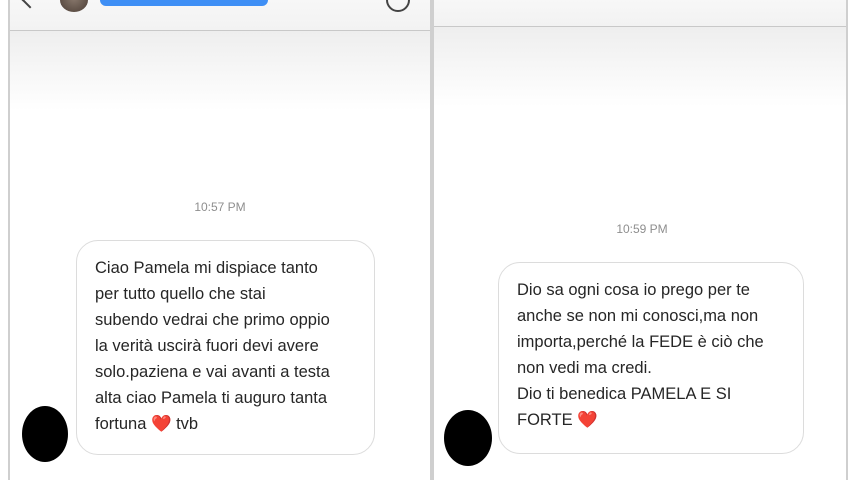 This screenshot has width=854, height=480. Describe the element at coordinates (398, 6) in the screenshot. I see `info-icon` at that location.